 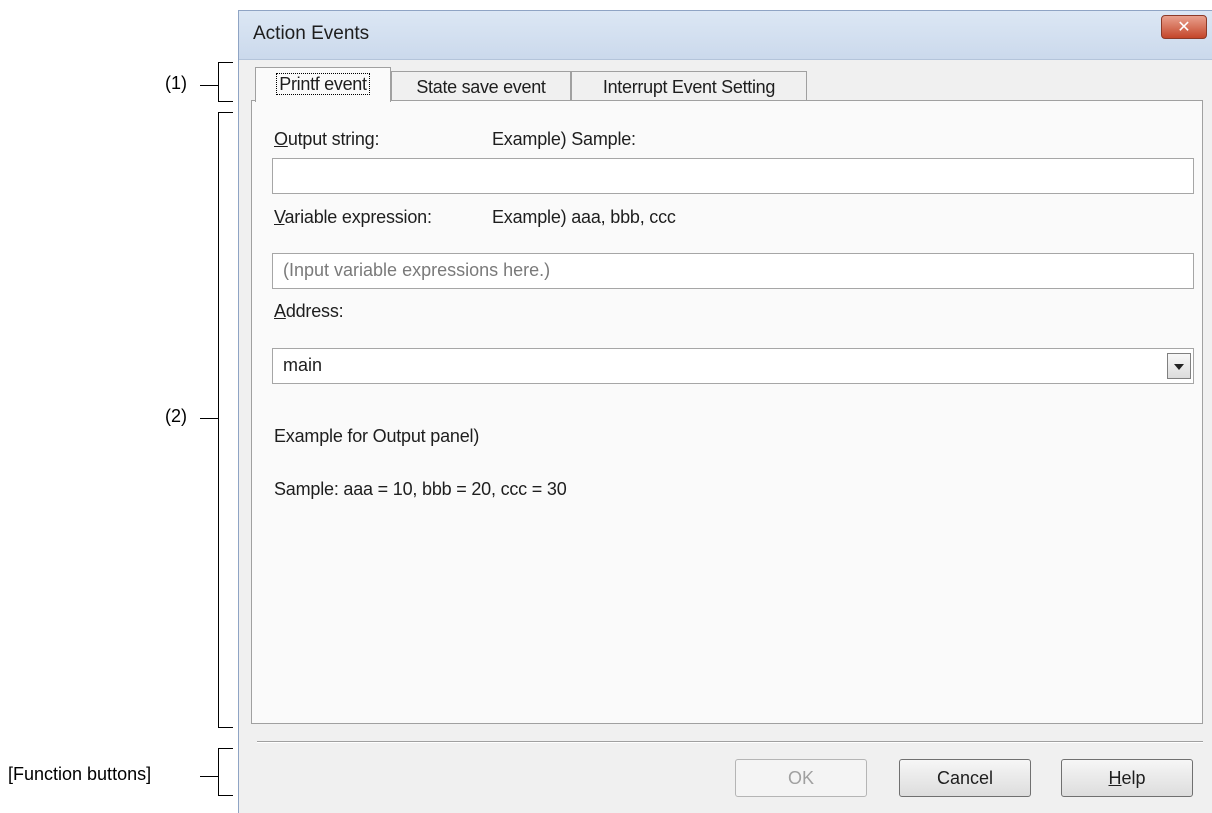 I want to click on tab-state-save-event: State save event, so click(x=481, y=86).